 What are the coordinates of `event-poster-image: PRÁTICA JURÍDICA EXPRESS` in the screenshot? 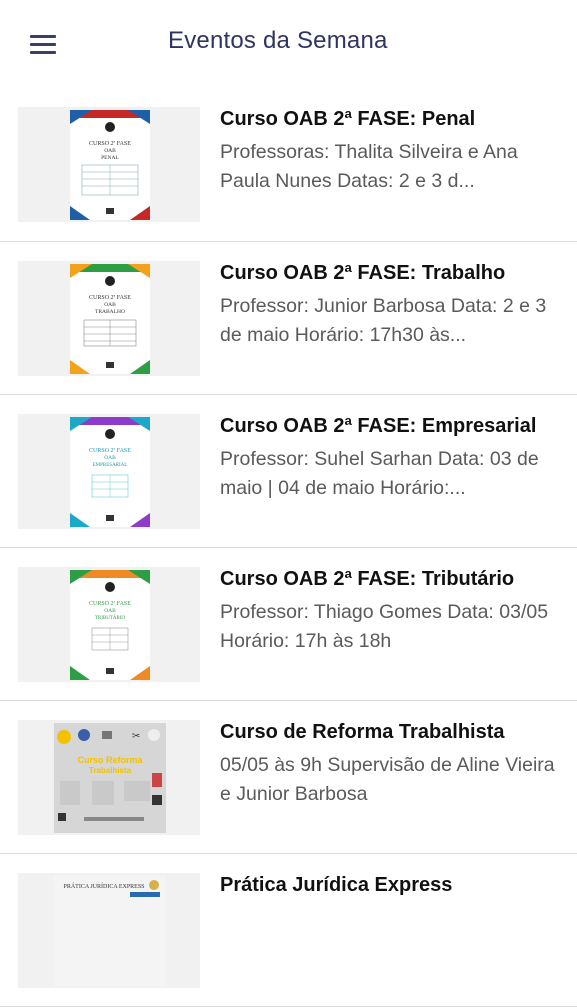 It's located at (110, 931).